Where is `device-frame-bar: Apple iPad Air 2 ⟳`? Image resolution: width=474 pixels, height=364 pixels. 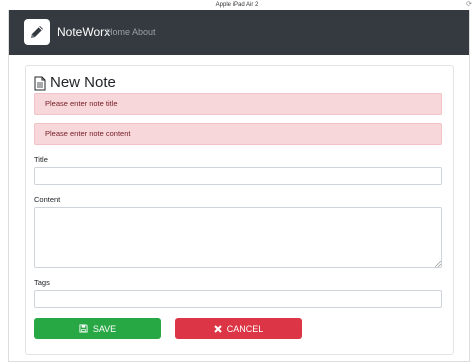 device-frame-bar: Apple iPad Air 2 ⟳ is located at coordinates (237, 5).